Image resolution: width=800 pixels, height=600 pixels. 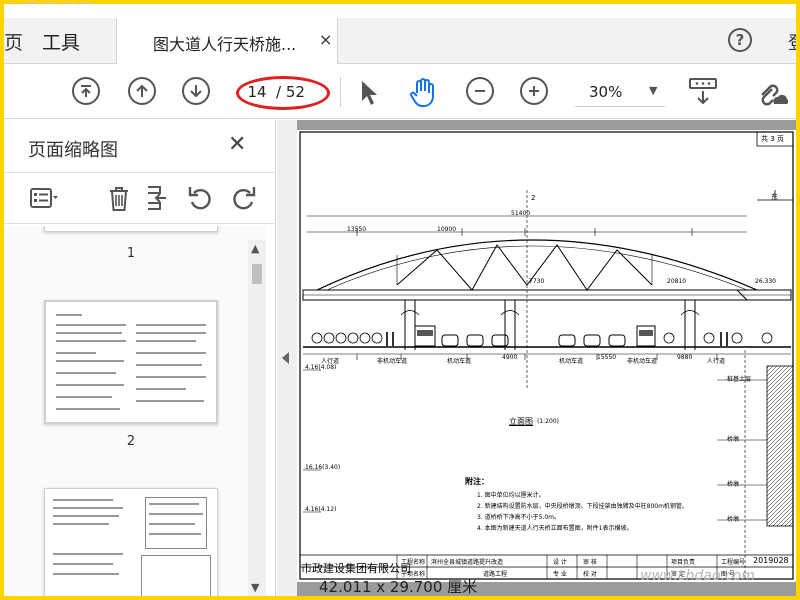 What do you see at coordinates (774, 197) in the screenshot?
I see `direction-label: 东` at bounding box center [774, 197].